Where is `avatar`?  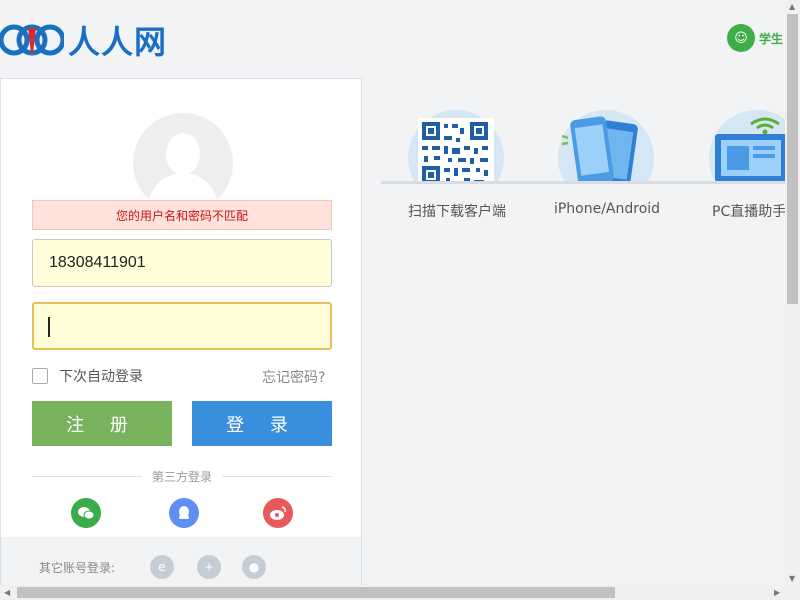 avatar is located at coordinates (183, 163).